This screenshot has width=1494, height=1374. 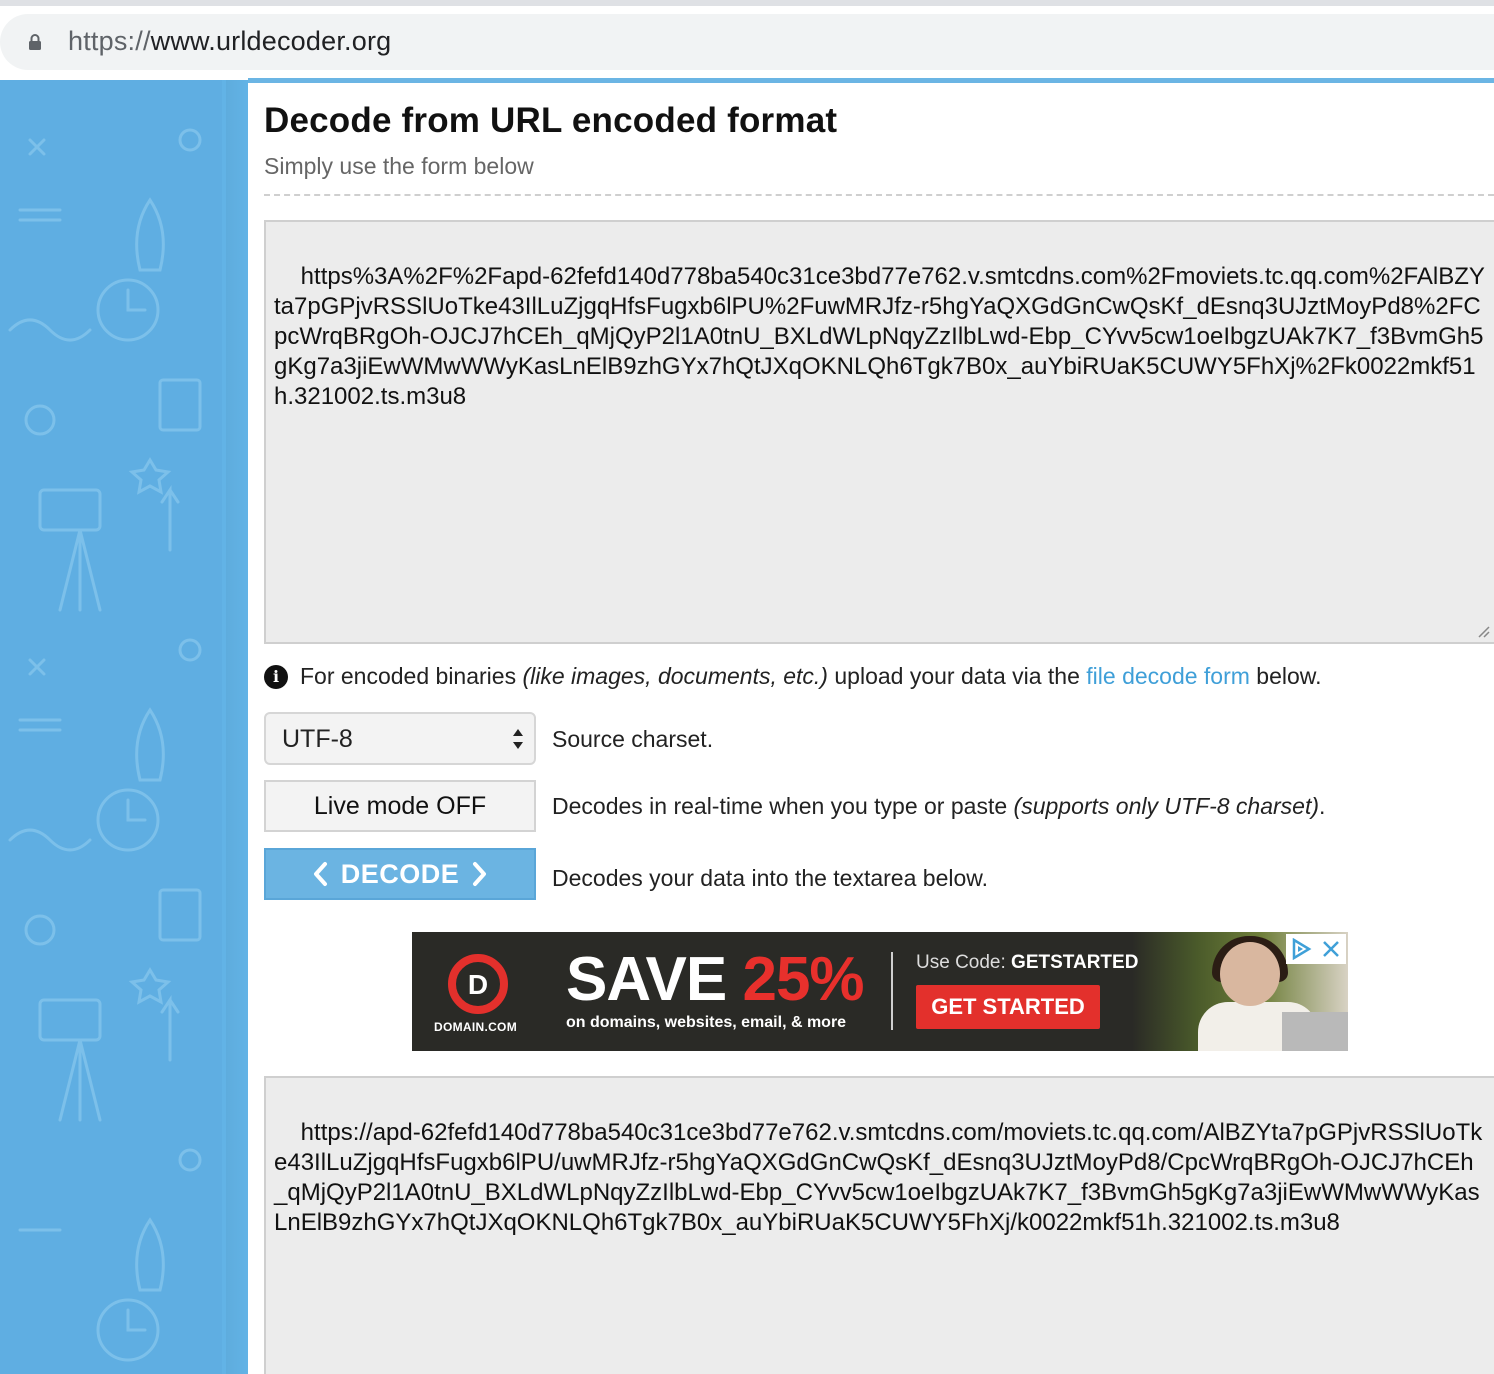 What do you see at coordinates (271, 41) in the screenshot?
I see `url-host: www.urldecoder.org` at bounding box center [271, 41].